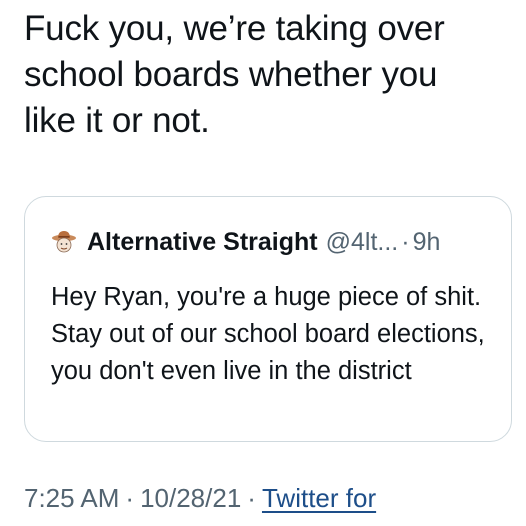 This screenshot has height=526, width=526. Describe the element at coordinates (427, 242) in the screenshot. I see `quoted-tweet-time: 9h` at that location.